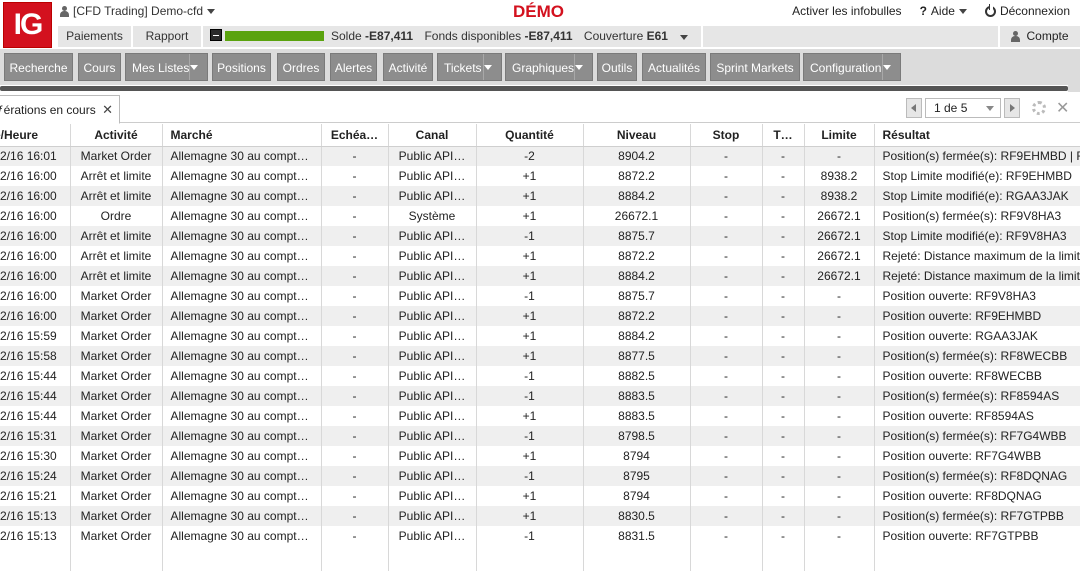  What do you see at coordinates (60, 109) in the screenshot?
I see `tab-operations: ƒérations en cours ✕` at bounding box center [60, 109].